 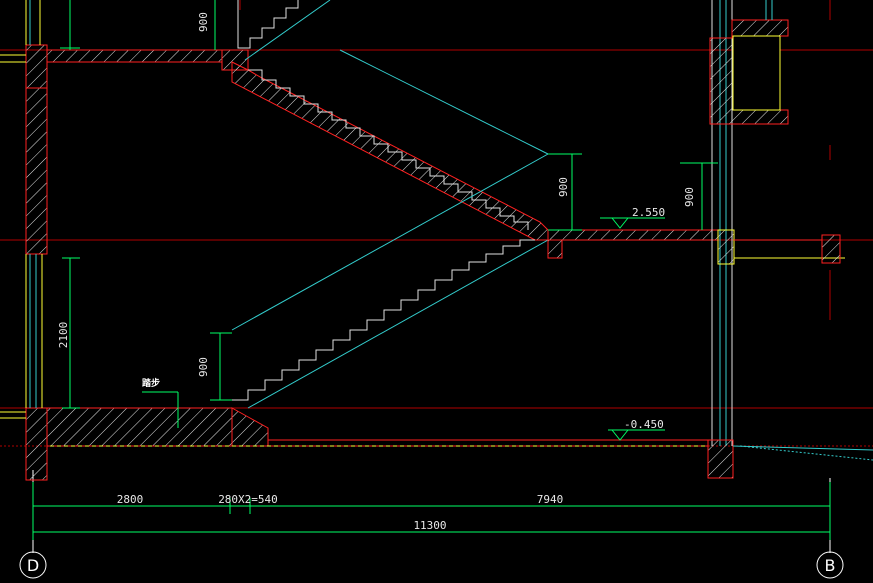 I want to click on upper-floor-slab, so click(x=147, y=60).